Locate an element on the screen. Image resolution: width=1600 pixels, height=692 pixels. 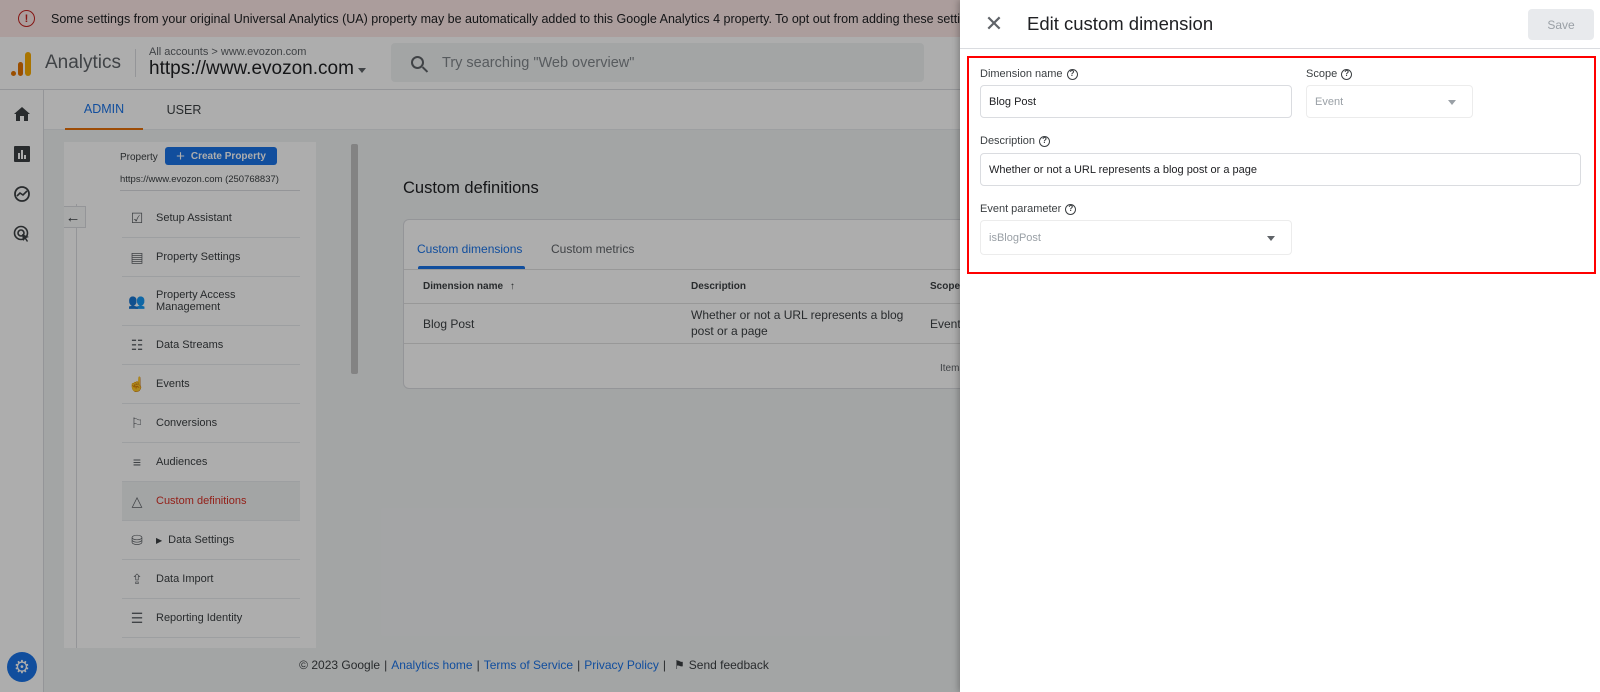
drawer-title: Edit custom dimension is located at coordinates (1120, 23).